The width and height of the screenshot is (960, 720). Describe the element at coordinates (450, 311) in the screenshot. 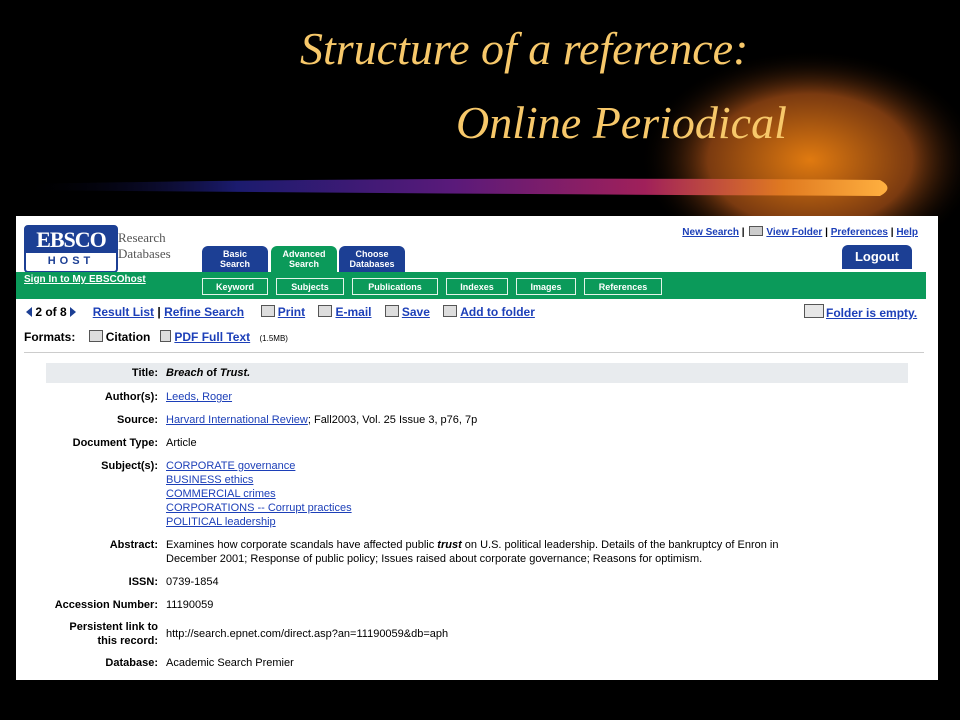

I see `add-folder-icon` at that location.